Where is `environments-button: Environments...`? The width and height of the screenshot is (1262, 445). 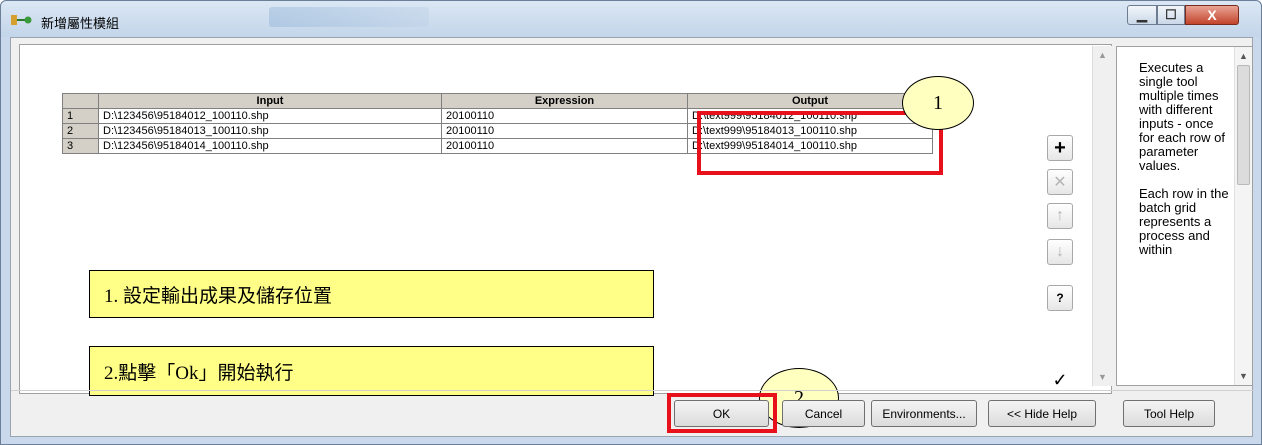 environments-button: Environments... is located at coordinates (924, 413).